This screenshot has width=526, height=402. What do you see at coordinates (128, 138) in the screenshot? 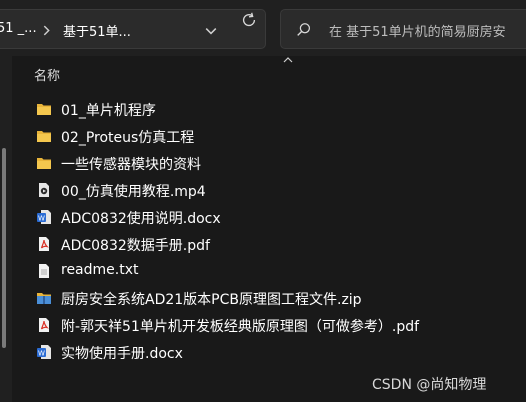
I see `file-name: 02_Proteus仿真工程` at bounding box center [128, 138].